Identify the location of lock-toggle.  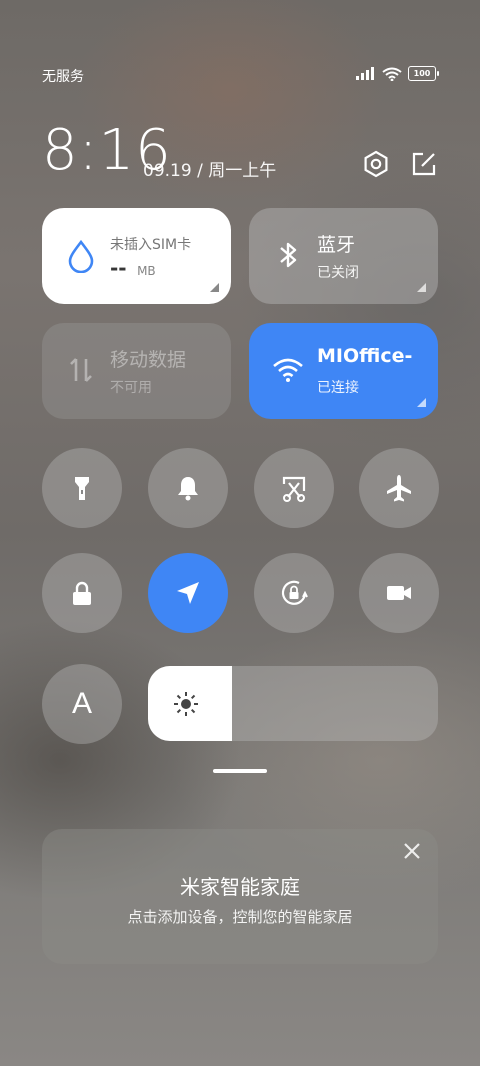
(82, 593).